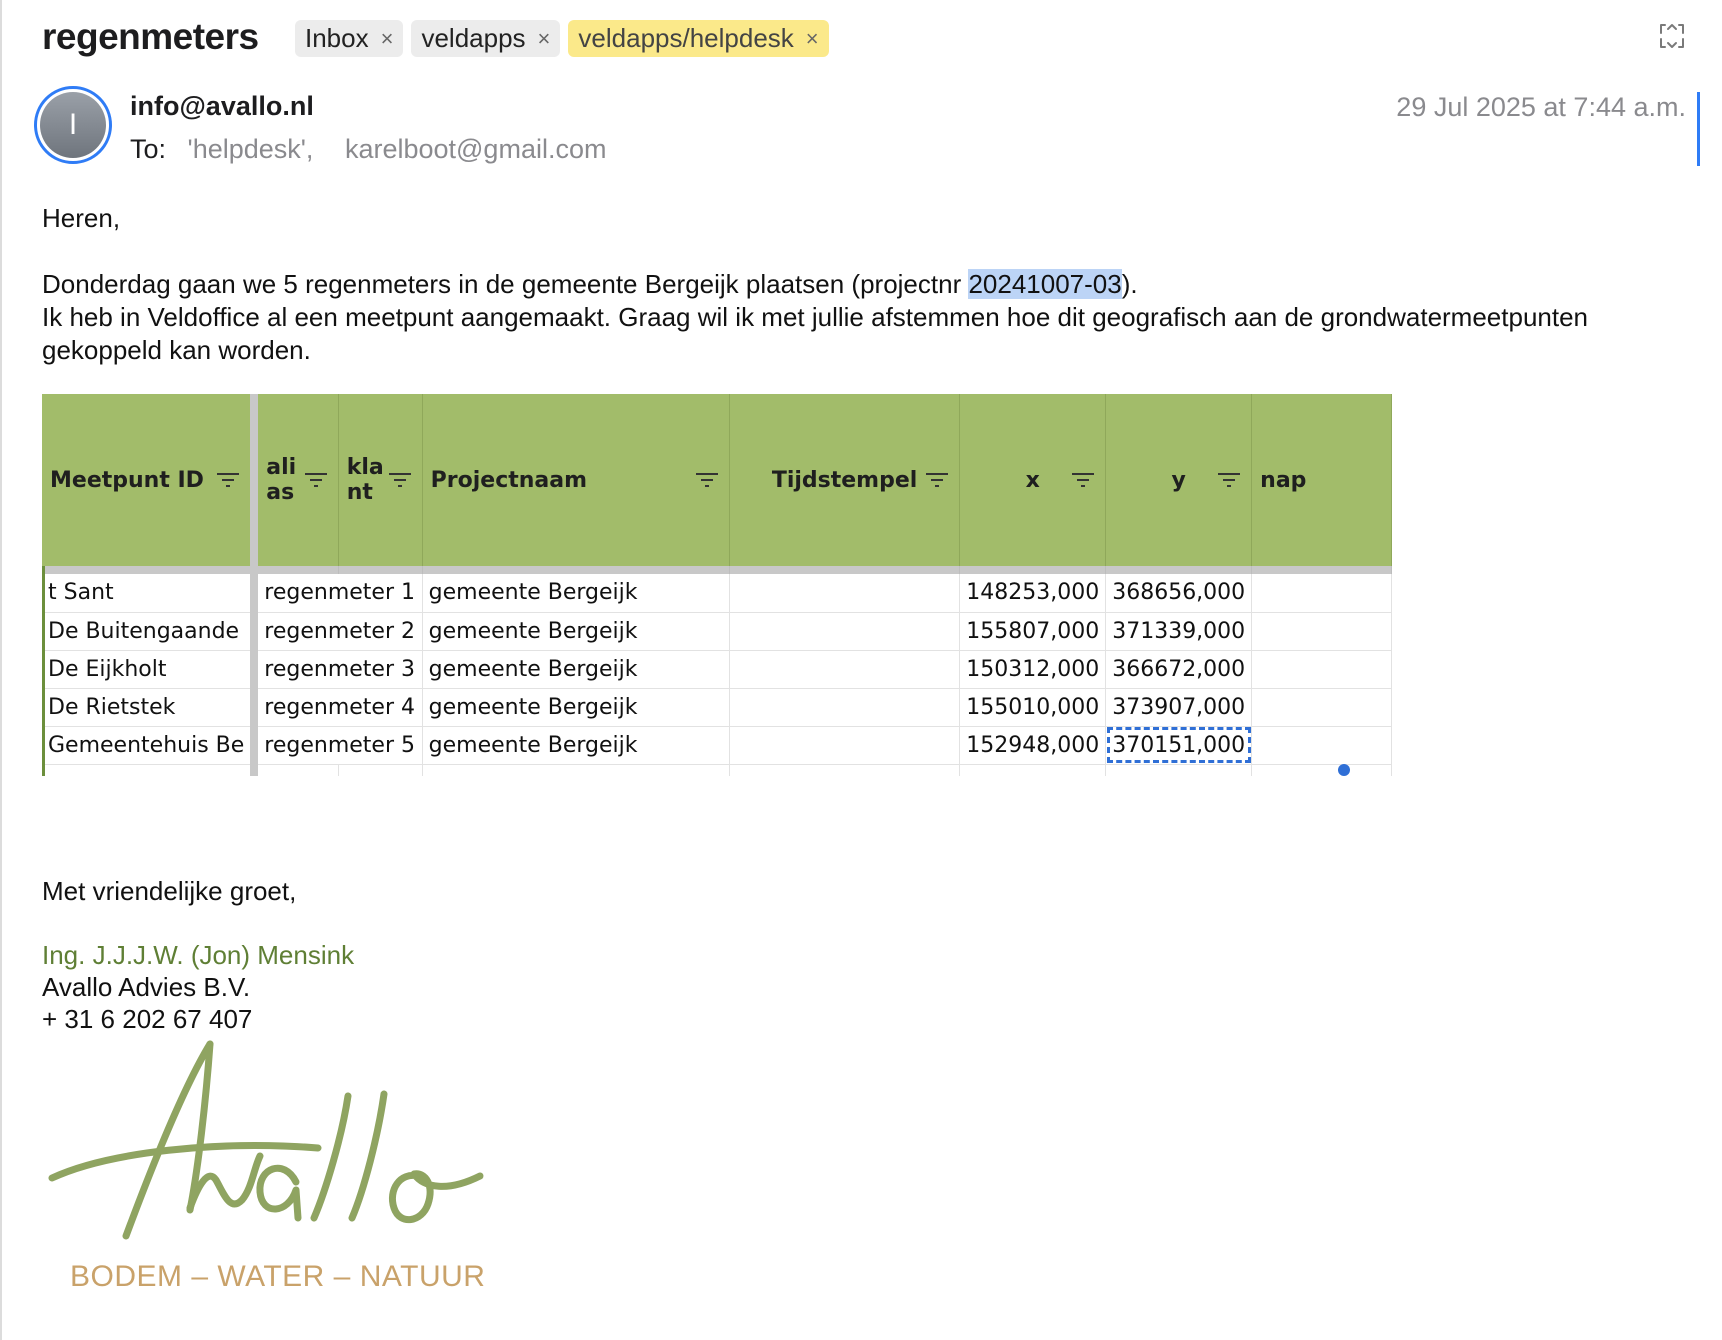  Describe the element at coordinates (1698, 129) in the screenshot. I see `scroll-indicator` at that location.